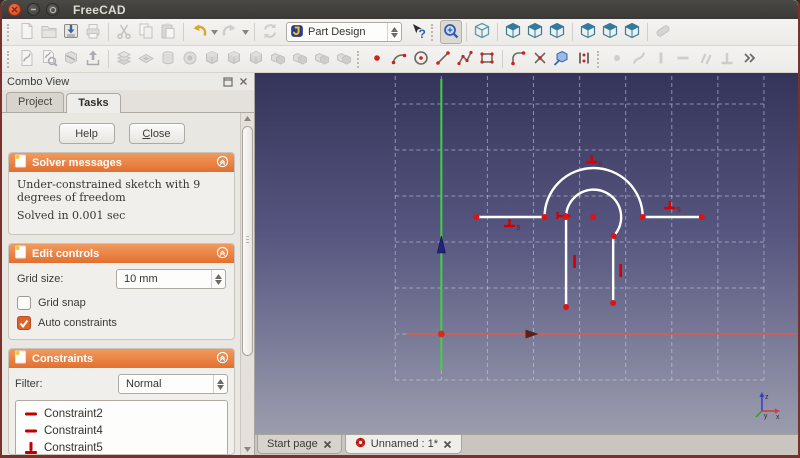  I want to click on scrollbar-track, so click(247, 284).